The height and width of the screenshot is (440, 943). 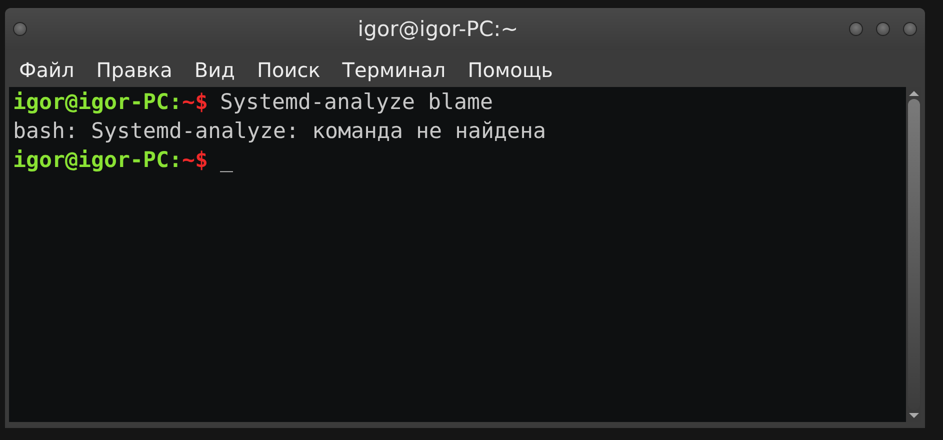 What do you see at coordinates (134, 70) in the screenshot?
I see `menu-item: Правка` at bounding box center [134, 70].